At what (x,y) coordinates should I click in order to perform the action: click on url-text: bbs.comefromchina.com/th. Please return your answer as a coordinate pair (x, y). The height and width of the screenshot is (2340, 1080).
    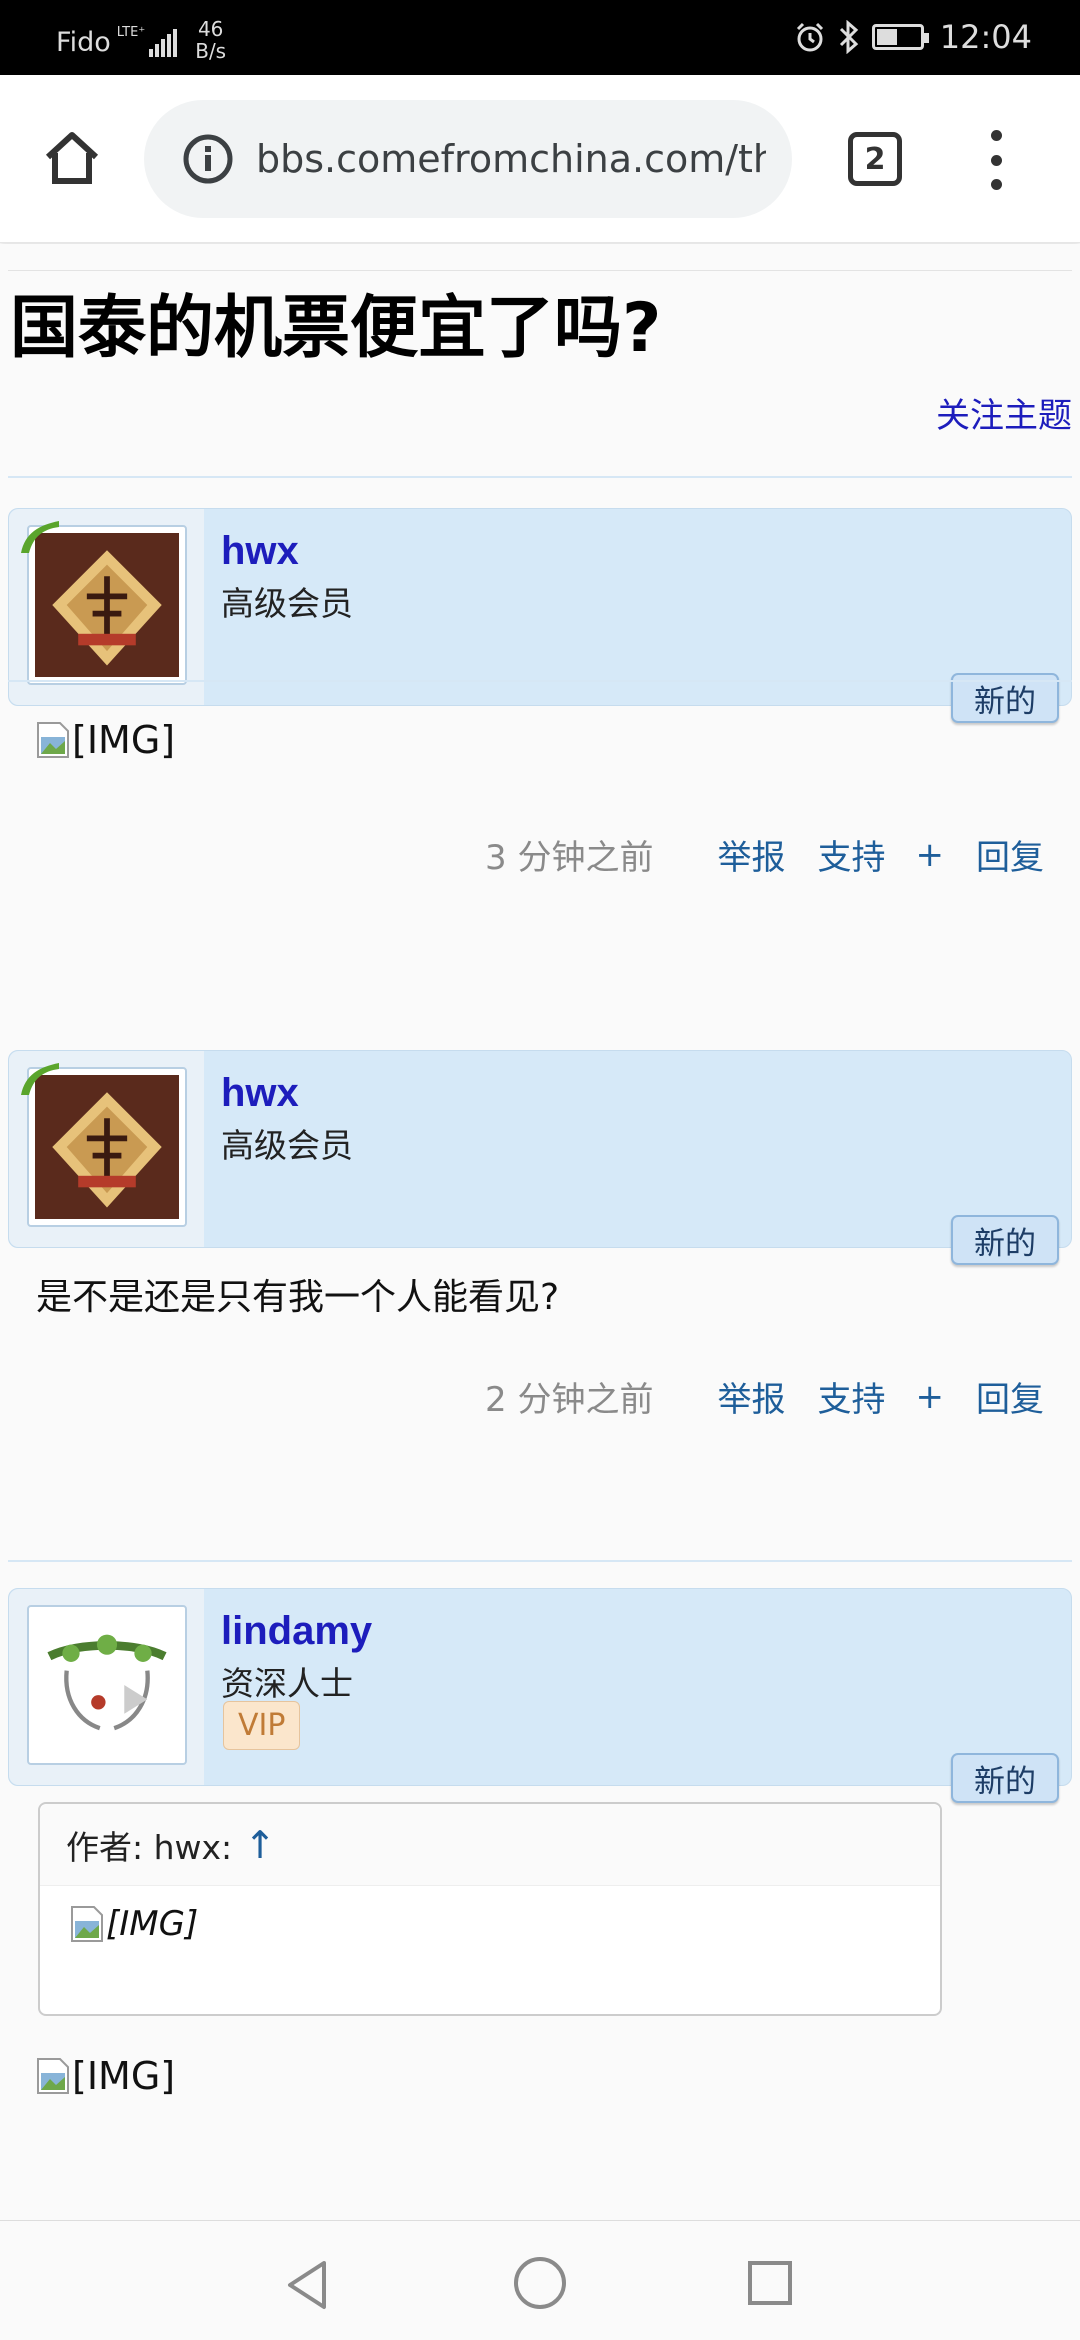
    Looking at the image, I should click on (511, 159).